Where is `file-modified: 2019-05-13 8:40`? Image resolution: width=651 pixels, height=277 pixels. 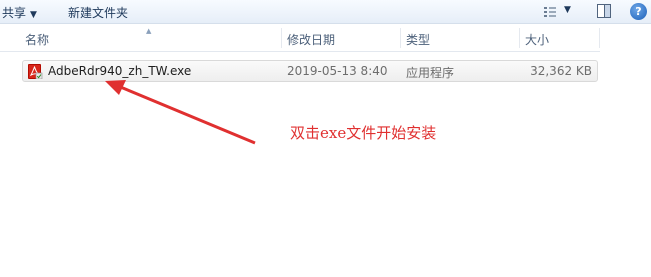
file-modified: 2019-05-13 8:40 is located at coordinates (337, 71).